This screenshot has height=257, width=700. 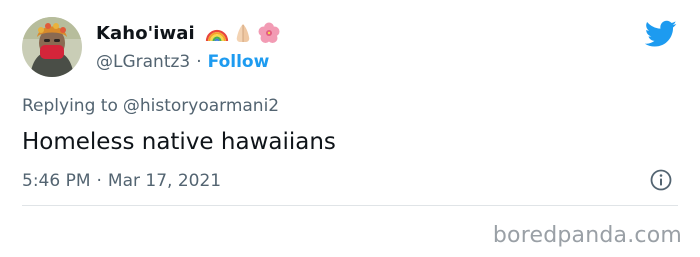 I want to click on reply-handle-link: @historyoarmani2, so click(x=201, y=106).